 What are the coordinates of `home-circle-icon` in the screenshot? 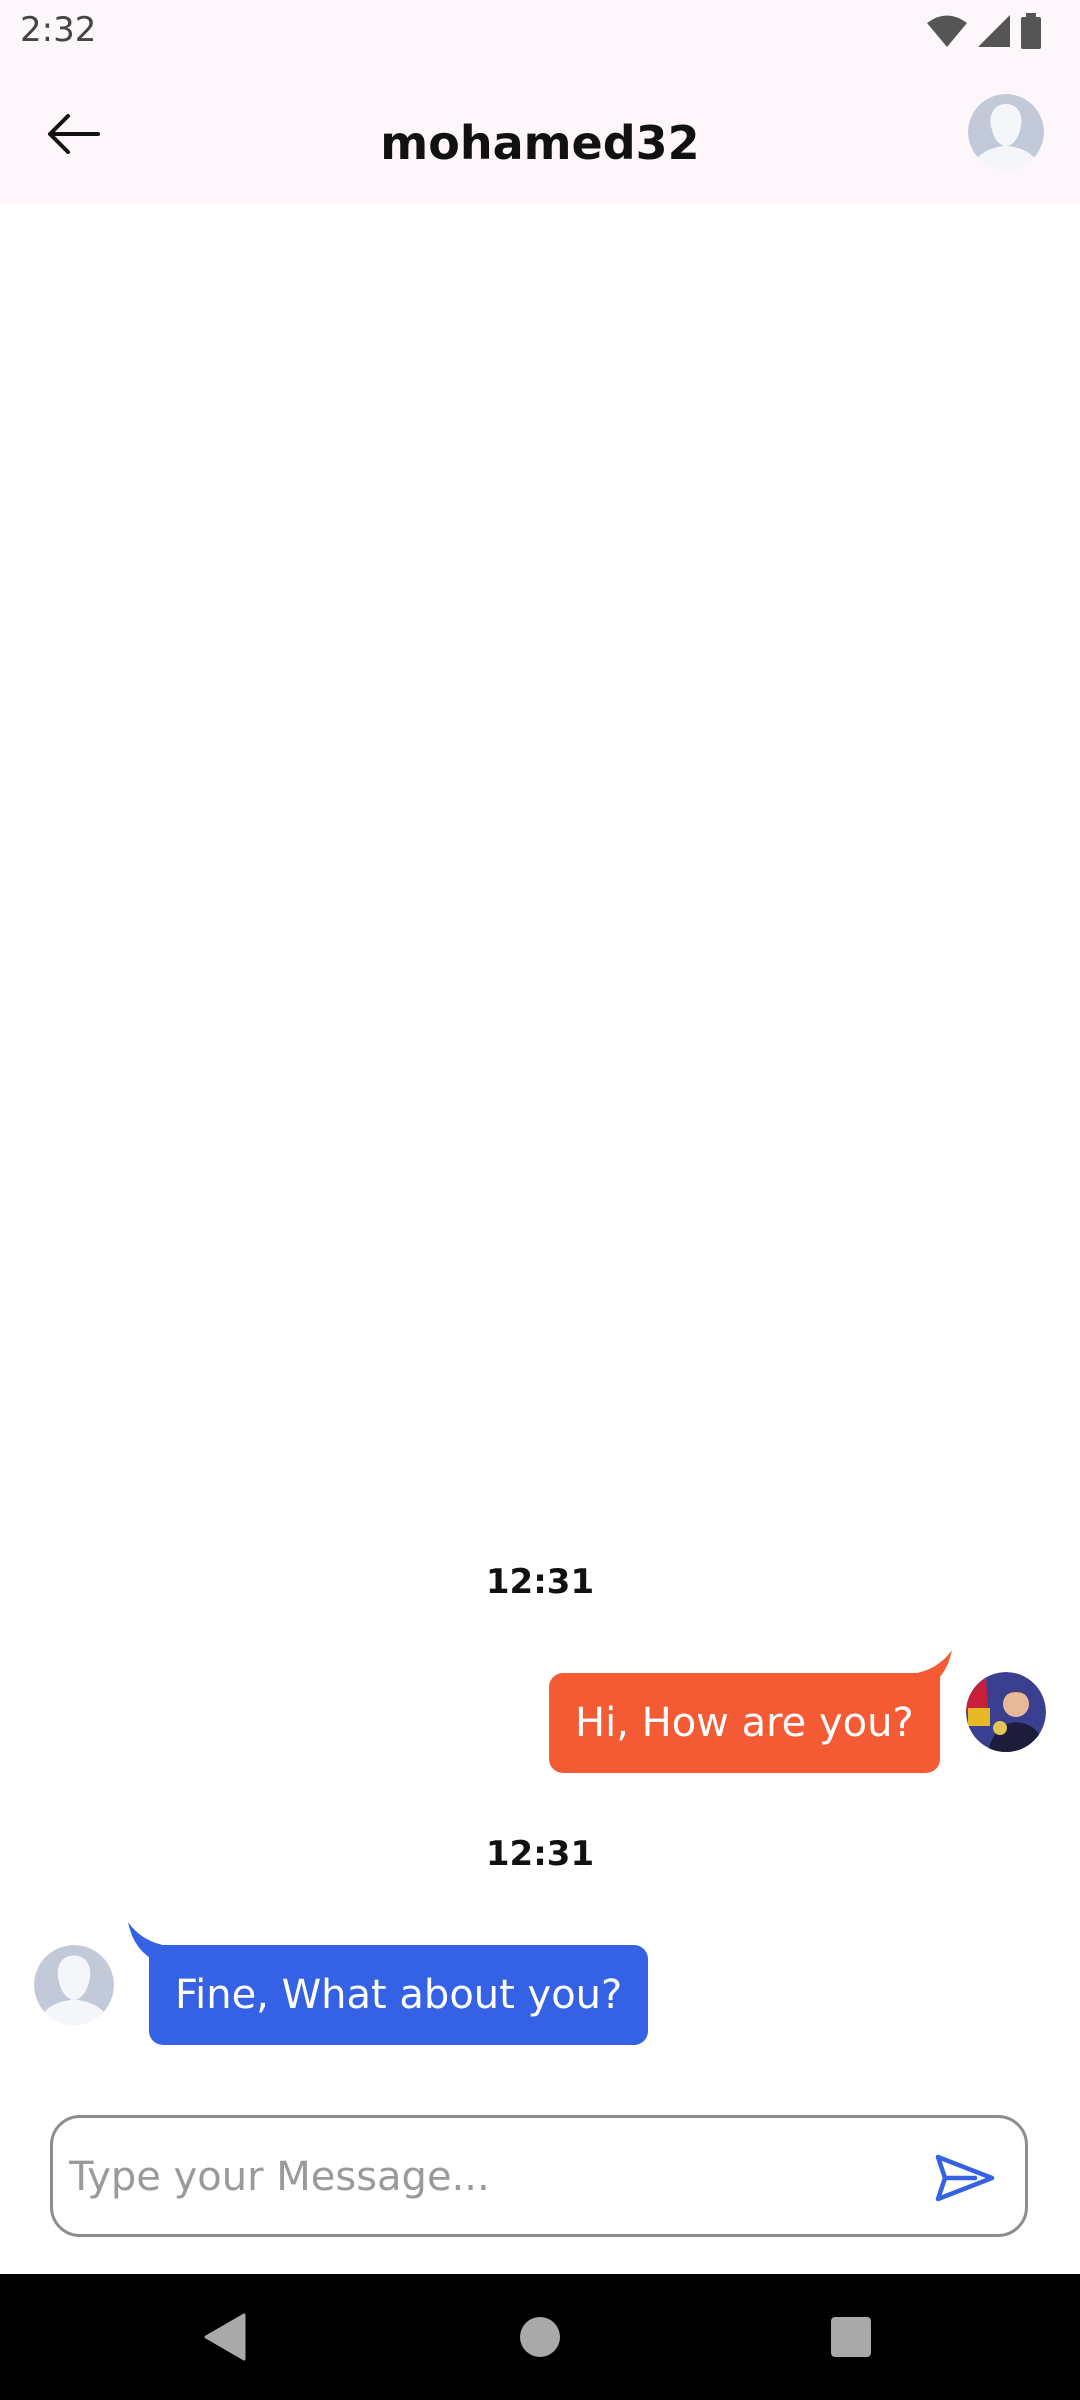 It's located at (540, 2337).